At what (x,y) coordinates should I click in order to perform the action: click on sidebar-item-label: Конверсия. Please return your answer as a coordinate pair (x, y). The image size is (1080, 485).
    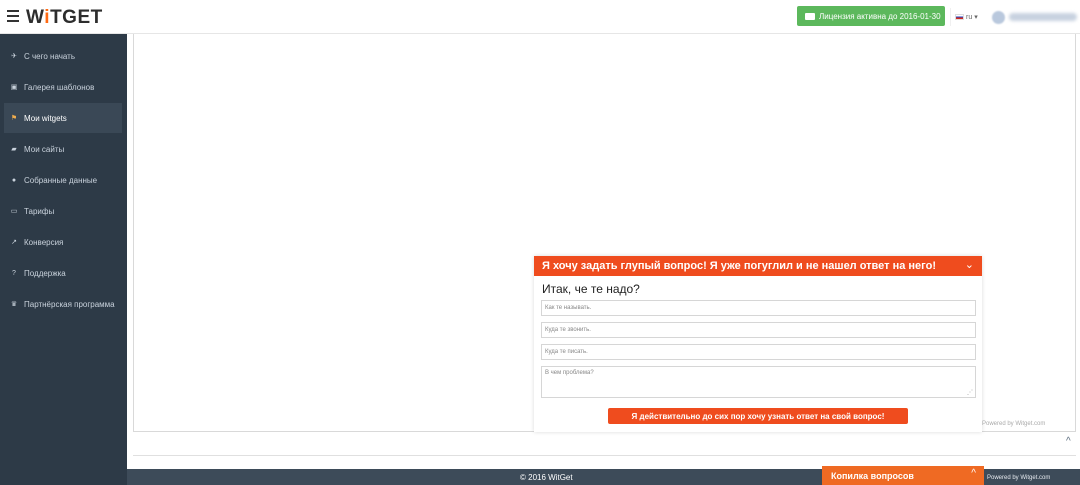
    Looking at the image, I should click on (44, 242).